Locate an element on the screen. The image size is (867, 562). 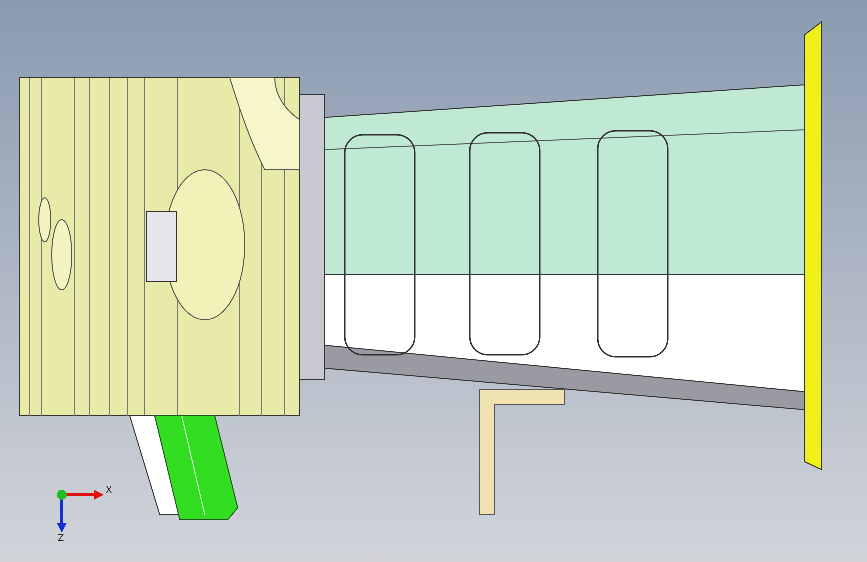
axis-label: Z is located at coordinates (61, 539).